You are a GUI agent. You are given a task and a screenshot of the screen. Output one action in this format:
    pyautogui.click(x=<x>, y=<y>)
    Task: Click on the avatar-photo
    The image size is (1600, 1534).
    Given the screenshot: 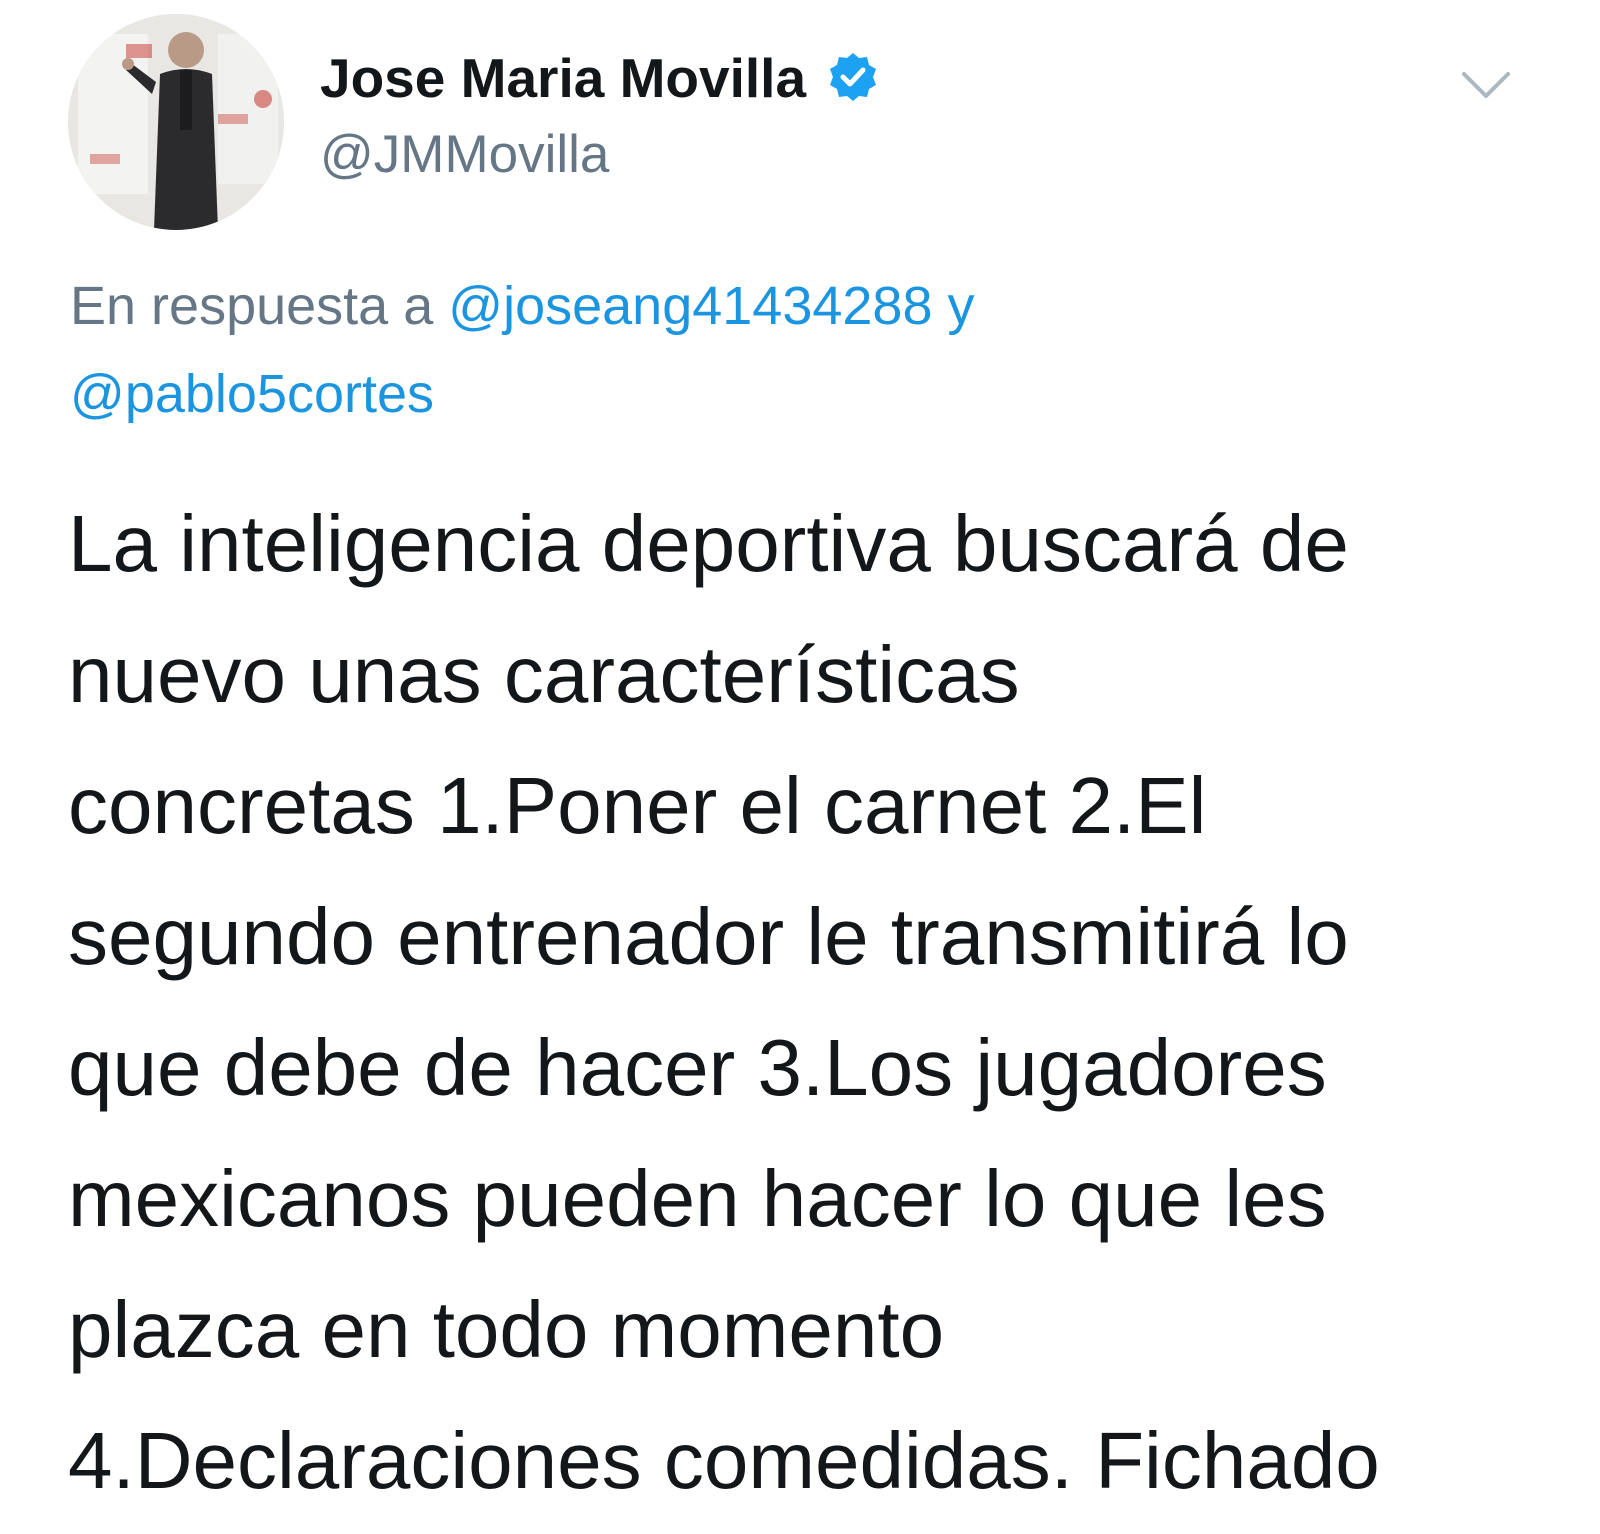 What is the action you would take?
    pyautogui.click(x=176, y=122)
    